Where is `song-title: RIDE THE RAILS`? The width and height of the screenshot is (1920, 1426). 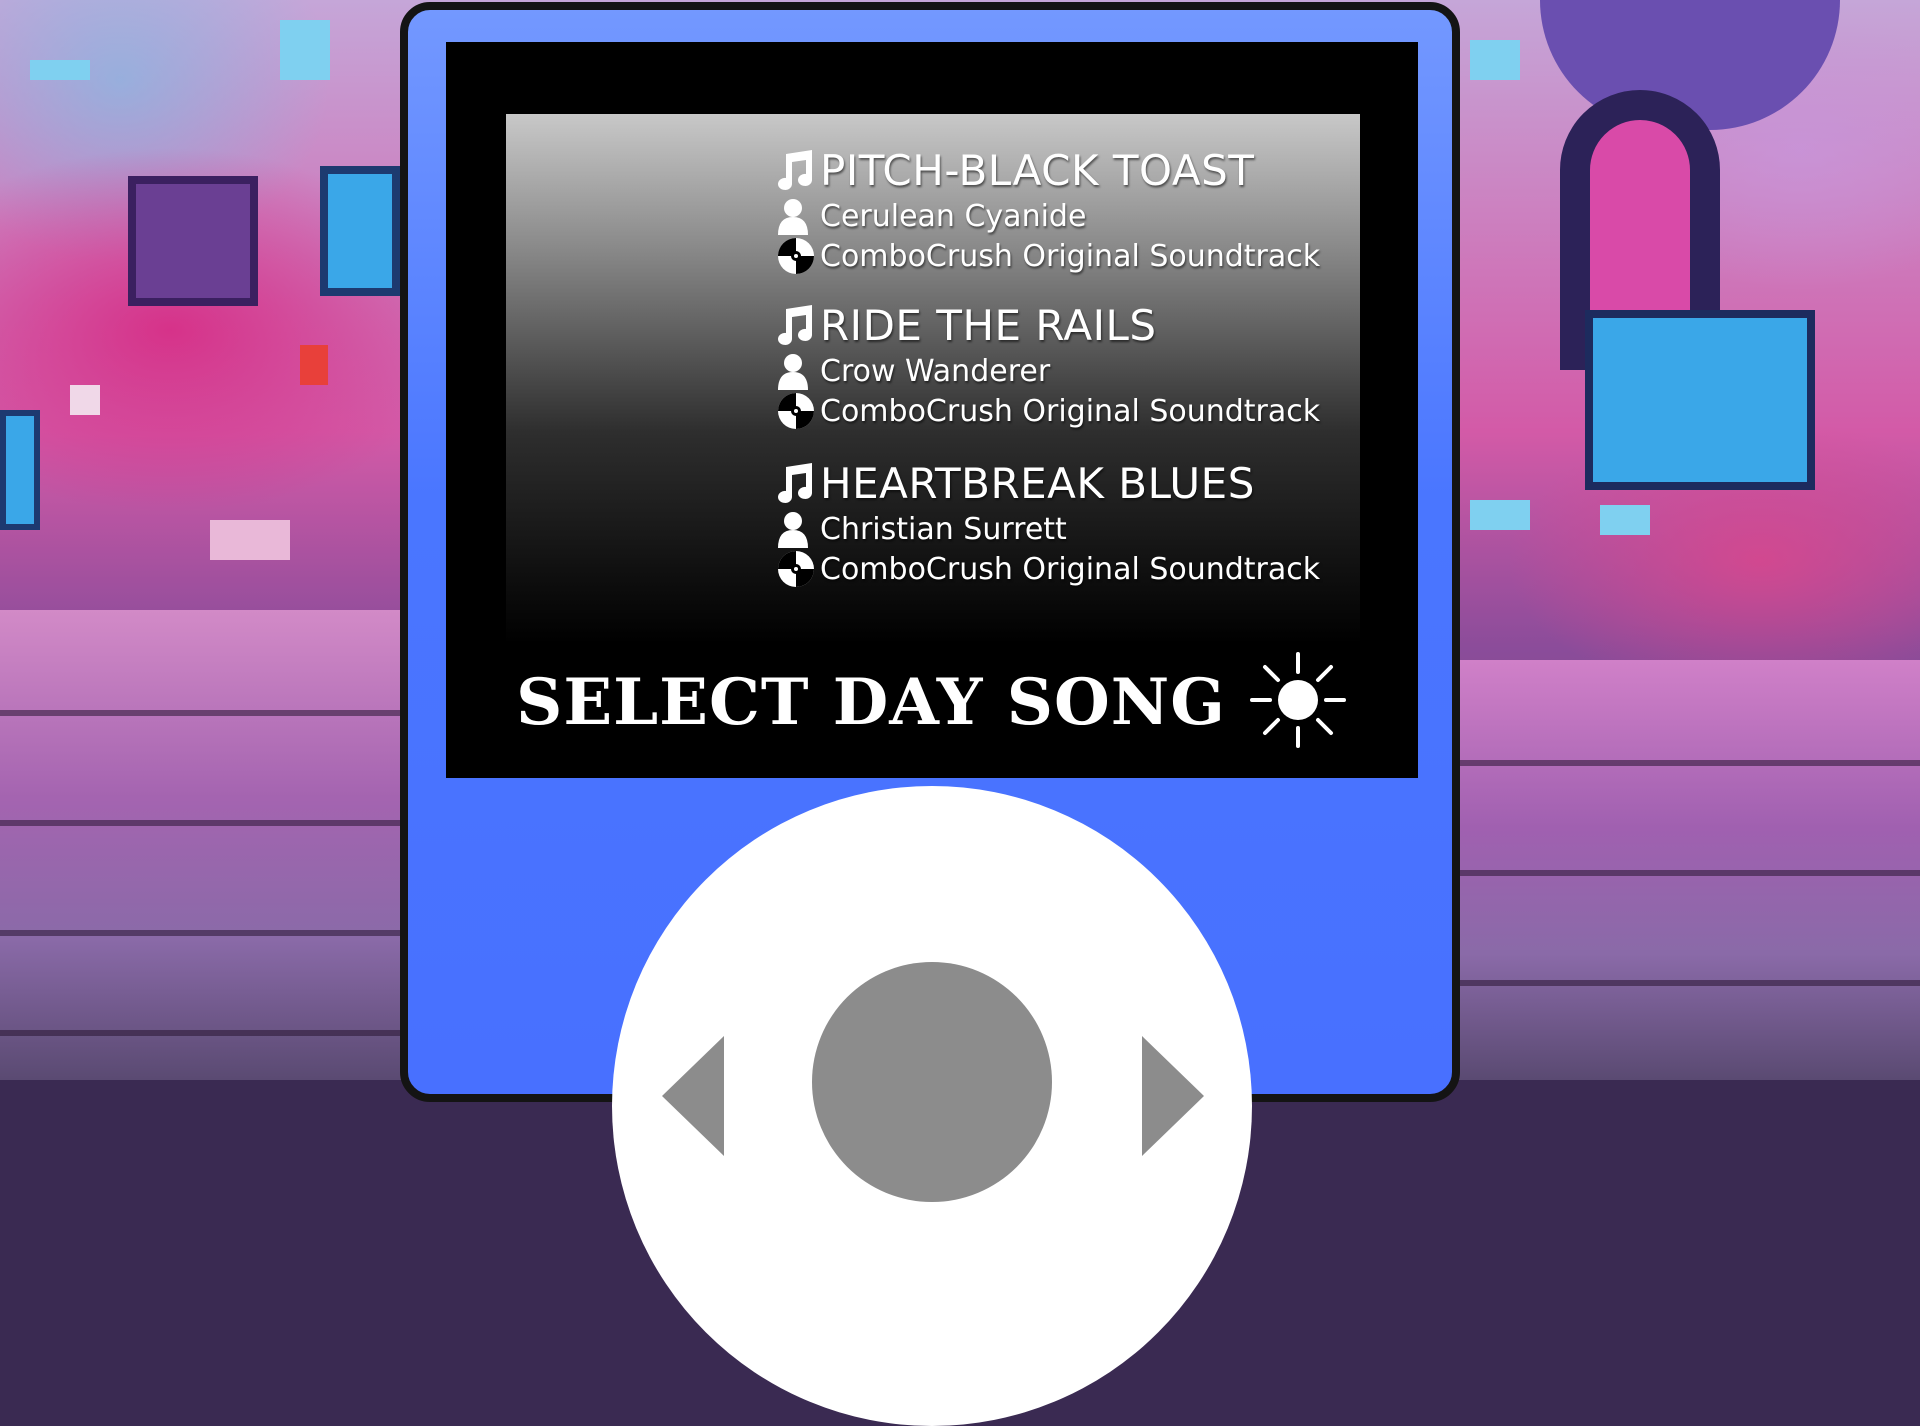 song-title: RIDE THE RAILS is located at coordinates (988, 325).